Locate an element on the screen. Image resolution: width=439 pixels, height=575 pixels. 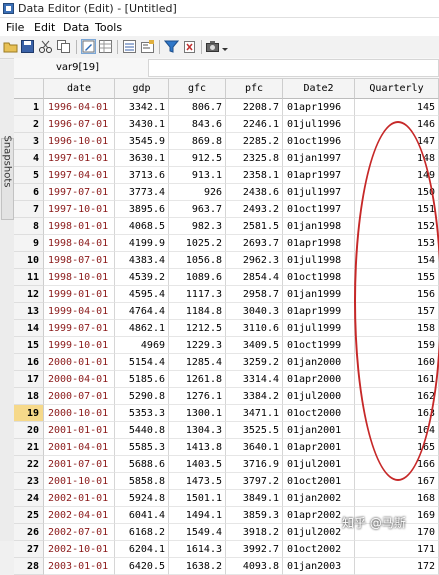
cell-d2: 01jan1998 is located at coordinates (319, 226).